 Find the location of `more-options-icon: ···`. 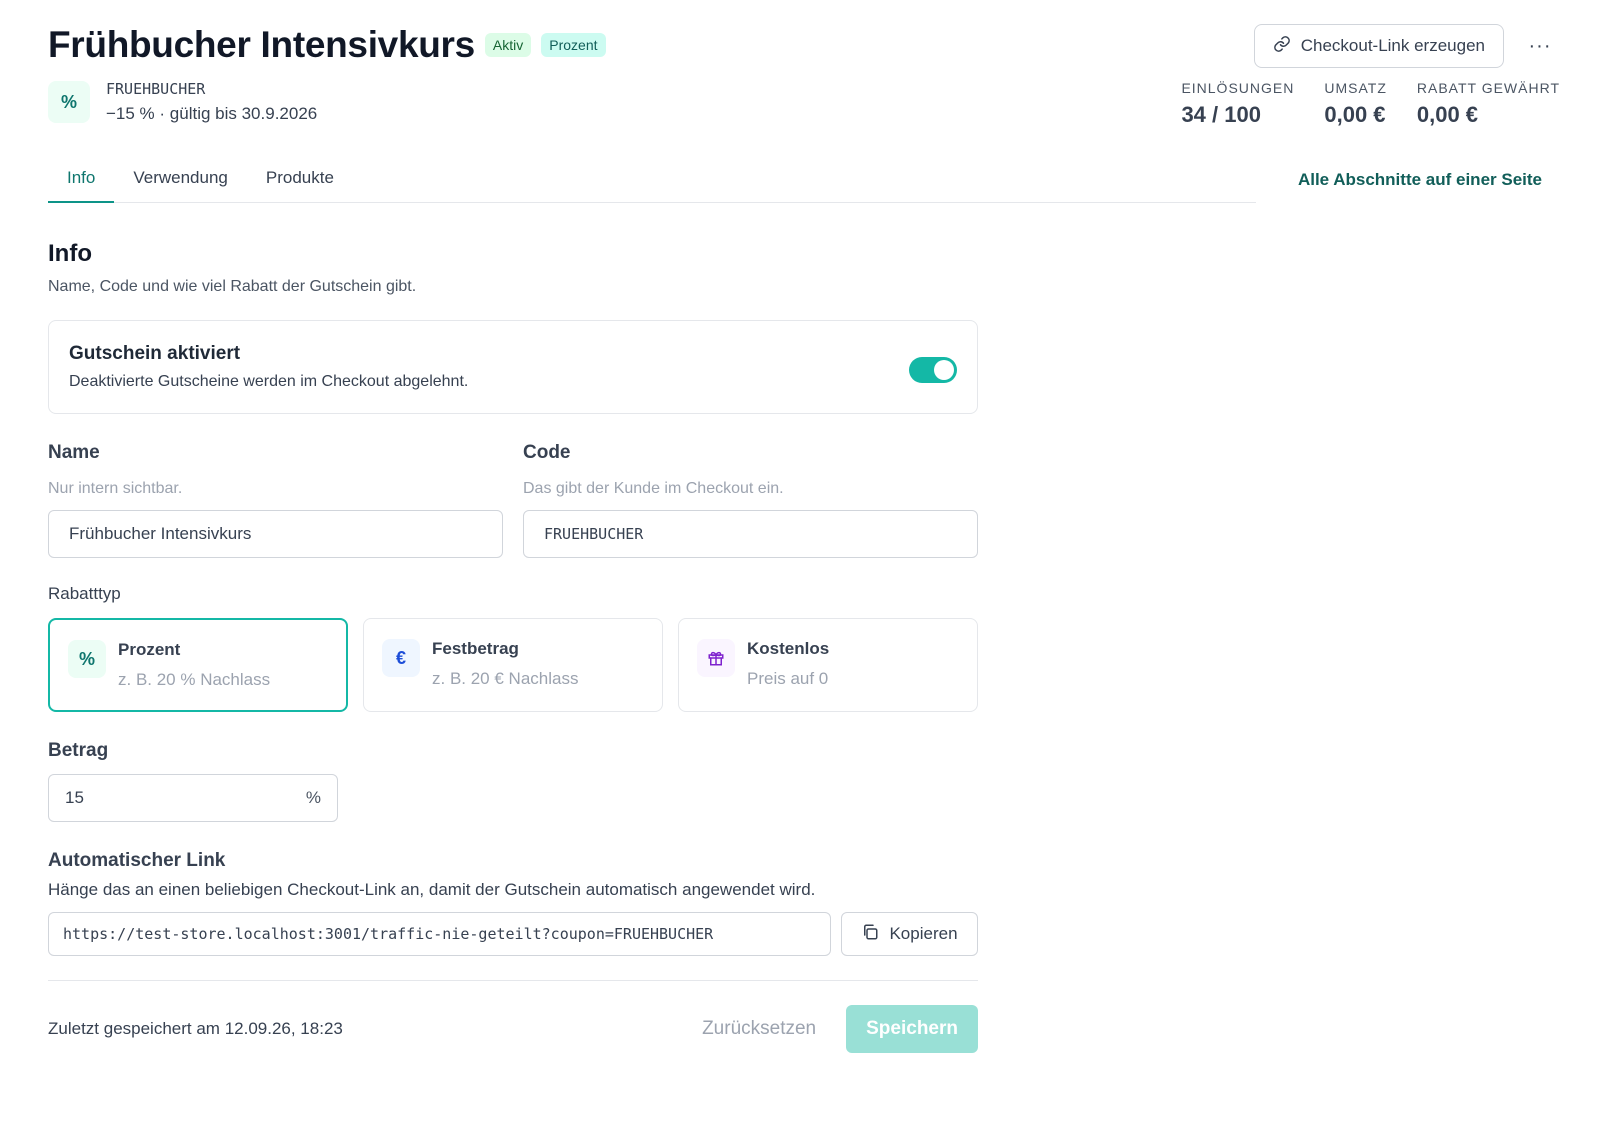

more-options-icon: ··· is located at coordinates (1540, 46).